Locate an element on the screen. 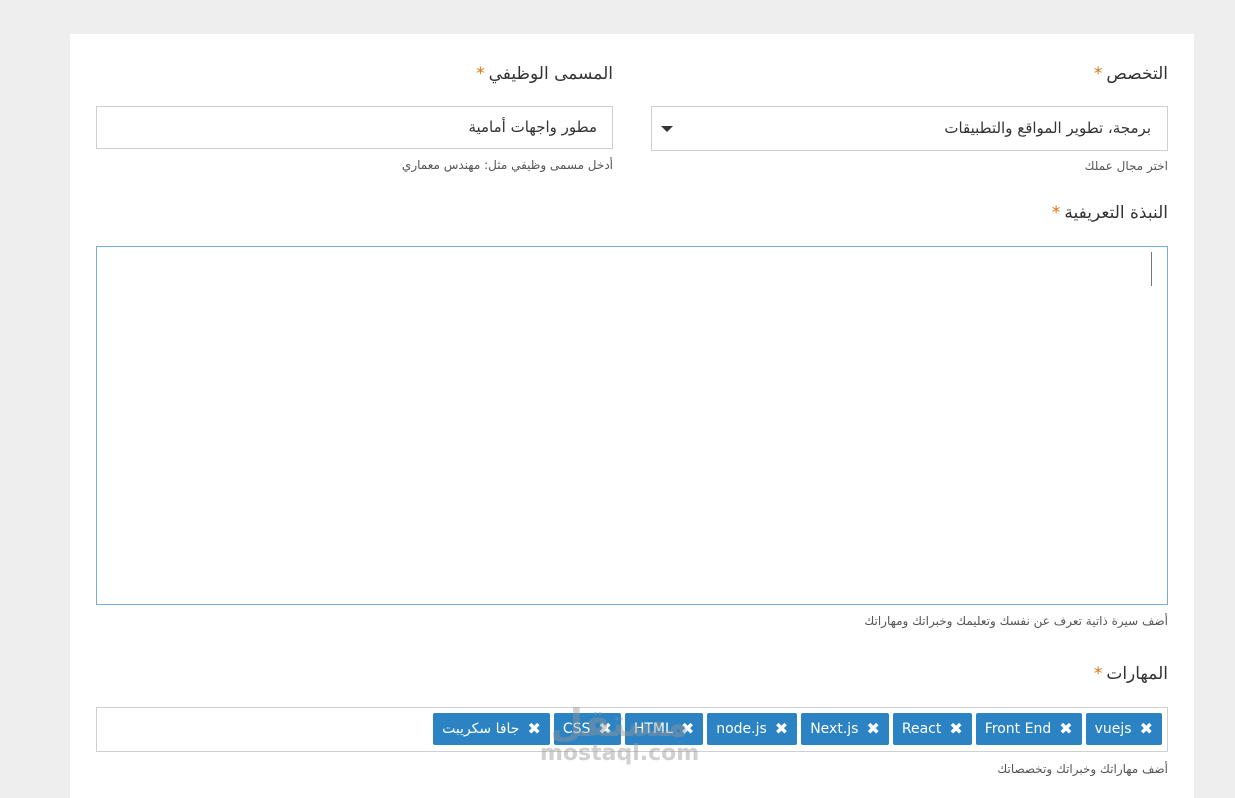 This screenshot has width=1235, height=798. skill-tag: ✖ Front End is located at coordinates (1028, 729).